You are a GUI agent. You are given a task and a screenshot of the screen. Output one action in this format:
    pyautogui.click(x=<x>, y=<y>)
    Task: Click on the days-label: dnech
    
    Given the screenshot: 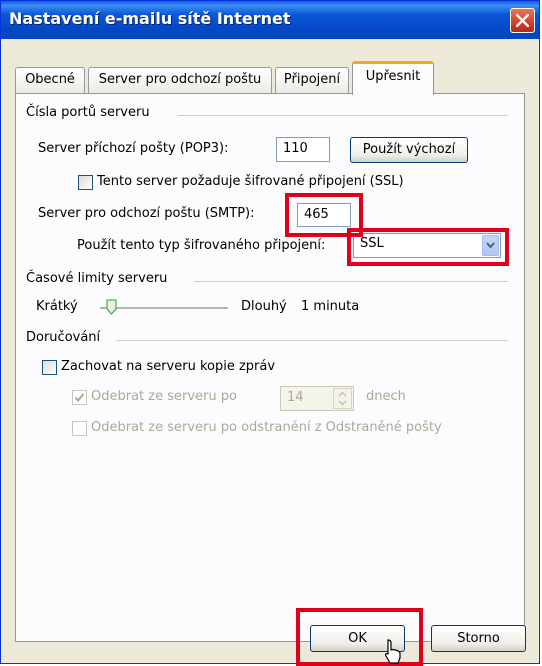 What is the action you would take?
    pyautogui.click(x=386, y=396)
    